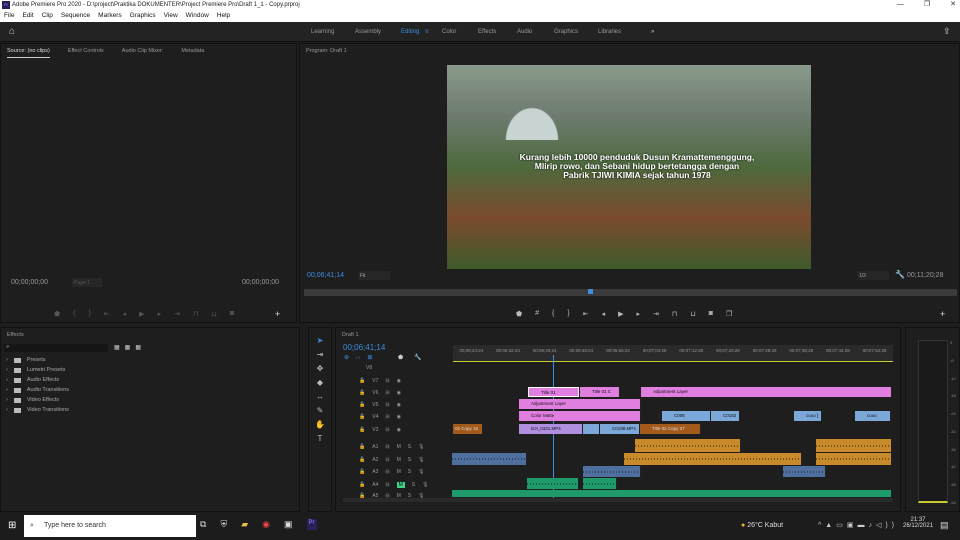 The height and width of the screenshot is (540, 960). Describe the element at coordinates (244, 524) in the screenshot. I see `file-explorer-icon: ▰` at that location.